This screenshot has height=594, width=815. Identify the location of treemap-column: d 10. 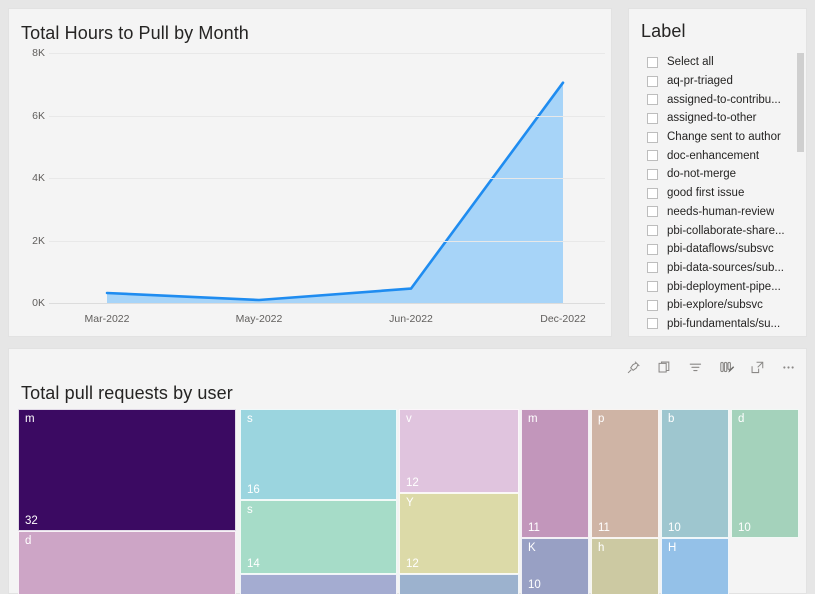
(765, 501).